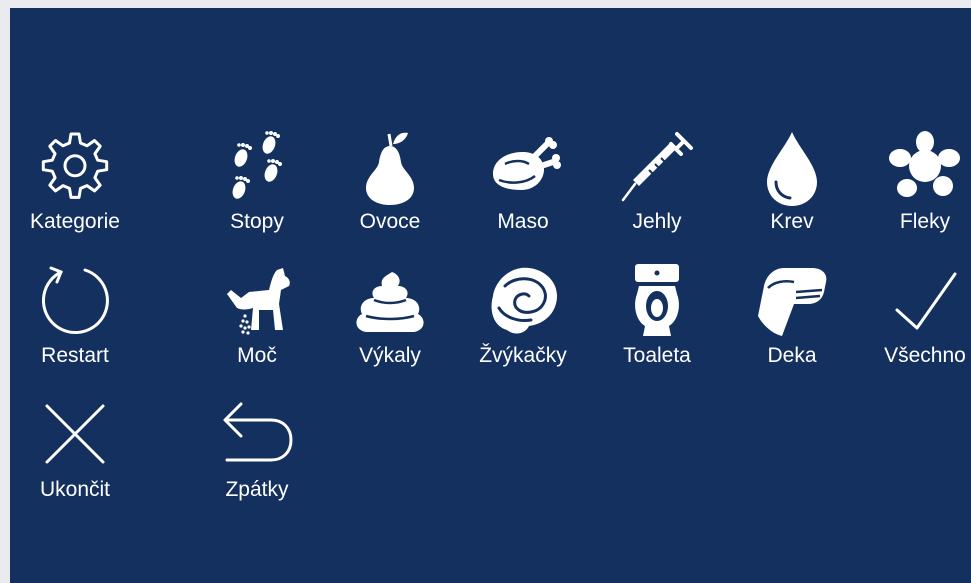  What do you see at coordinates (925, 355) in the screenshot?
I see `vsechno-label: Všechno` at bounding box center [925, 355].